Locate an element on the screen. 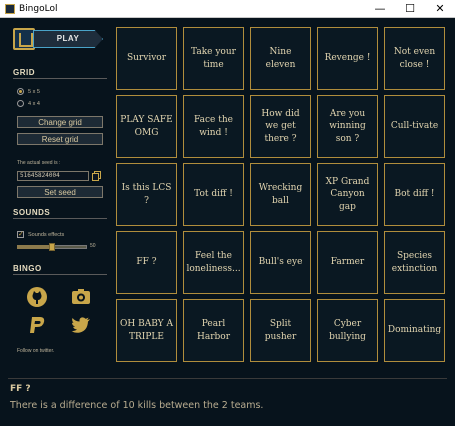 The image size is (455, 426). github-icon is located at coordinates (37, 297).